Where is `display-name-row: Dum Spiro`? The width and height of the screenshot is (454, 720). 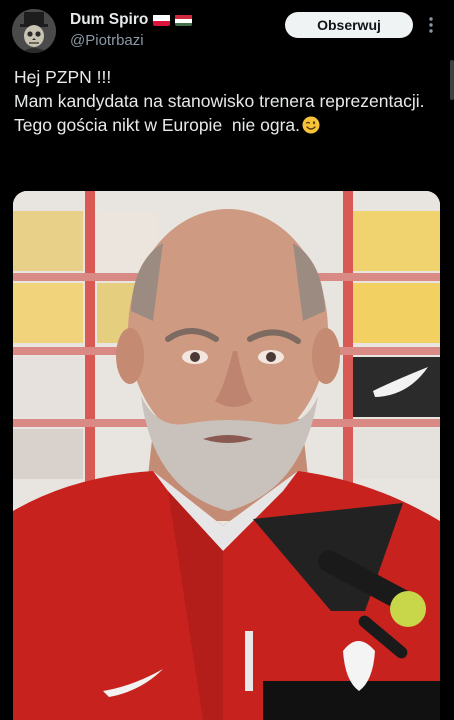
display-name-row: Dum Spiro is located at coordinates (175, 20).